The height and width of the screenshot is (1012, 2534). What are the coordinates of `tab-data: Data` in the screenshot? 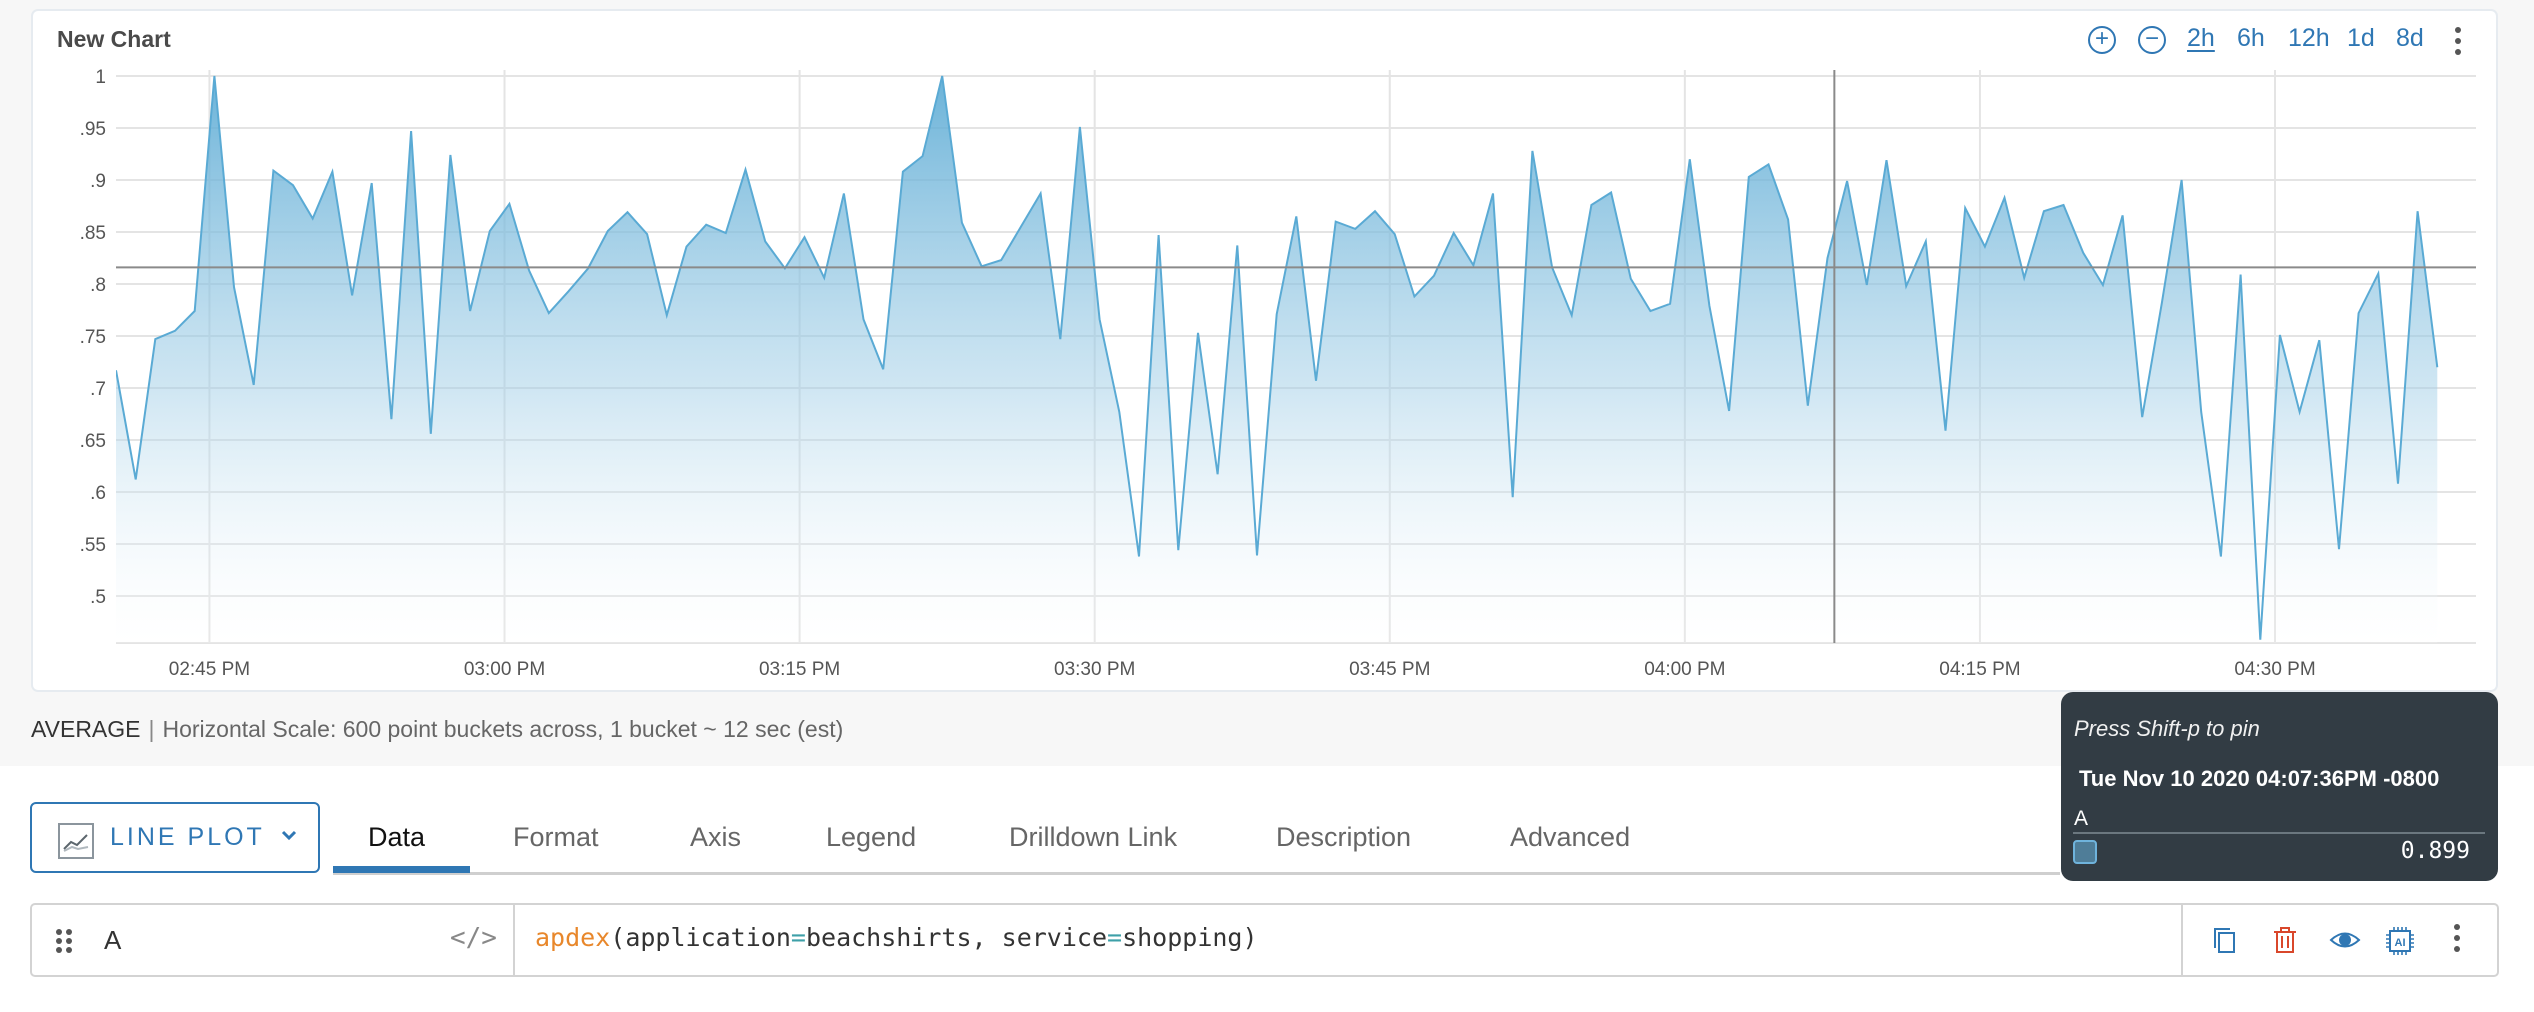 It's located at (396, 837).